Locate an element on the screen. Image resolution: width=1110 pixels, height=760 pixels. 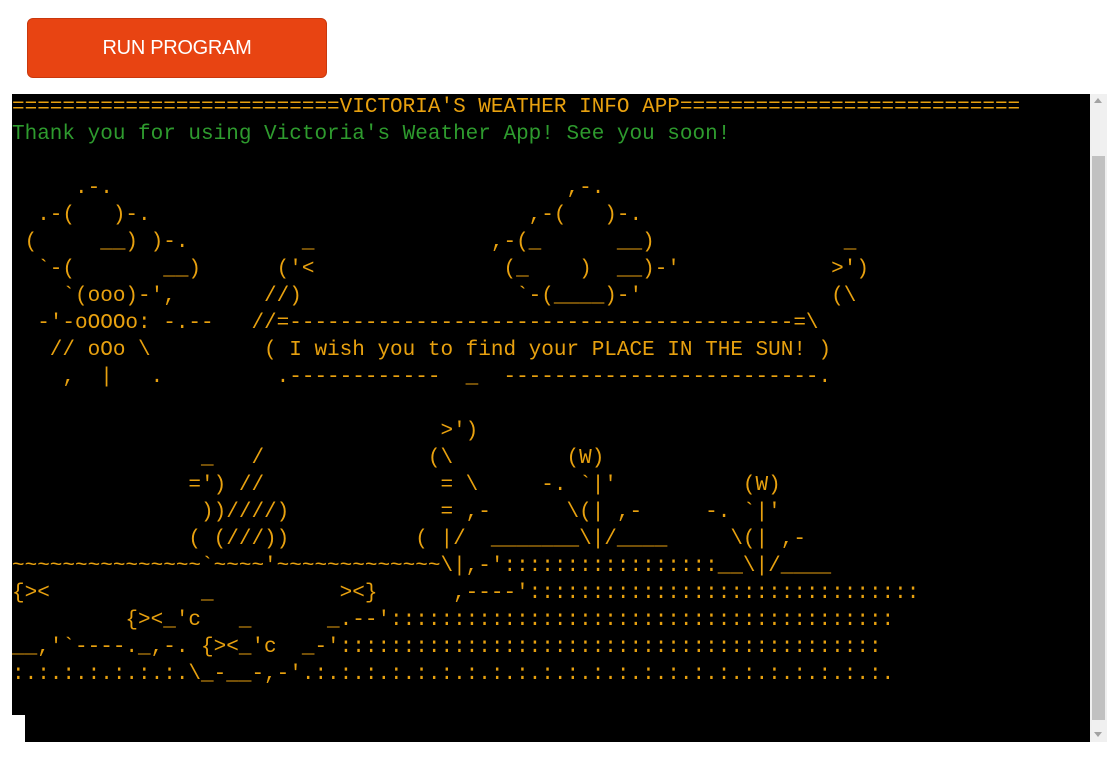
terminal-line: .-( )-. ,-( )-. is located at coordinates (327, 215).